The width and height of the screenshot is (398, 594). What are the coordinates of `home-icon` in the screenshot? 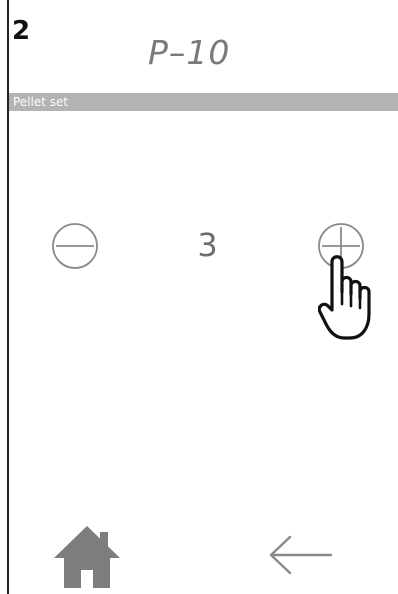 It's located at (87, 557).